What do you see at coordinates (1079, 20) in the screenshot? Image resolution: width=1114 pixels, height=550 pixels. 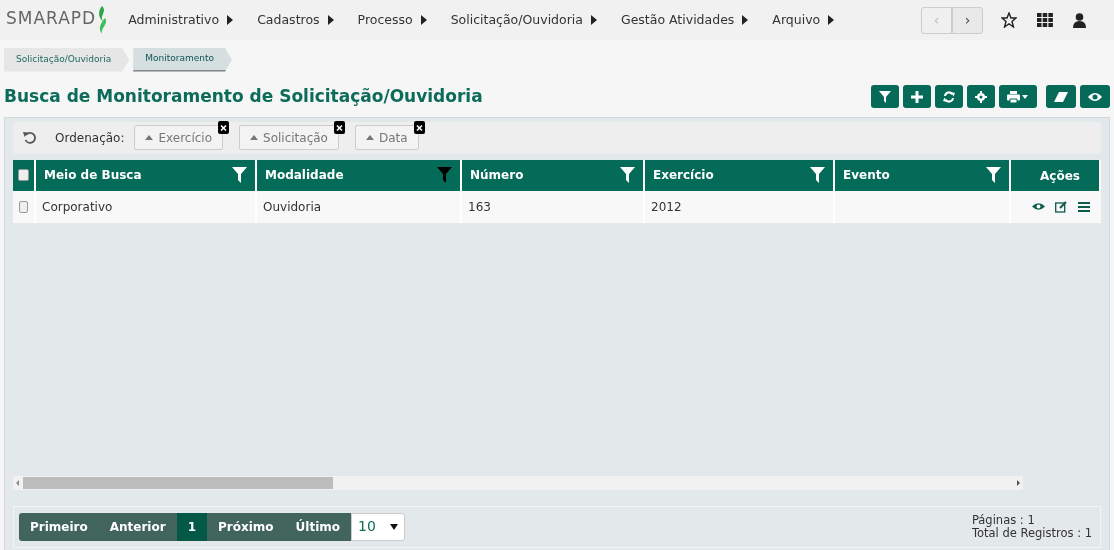 I see `user-icon` at bounding box center [1079, 20].